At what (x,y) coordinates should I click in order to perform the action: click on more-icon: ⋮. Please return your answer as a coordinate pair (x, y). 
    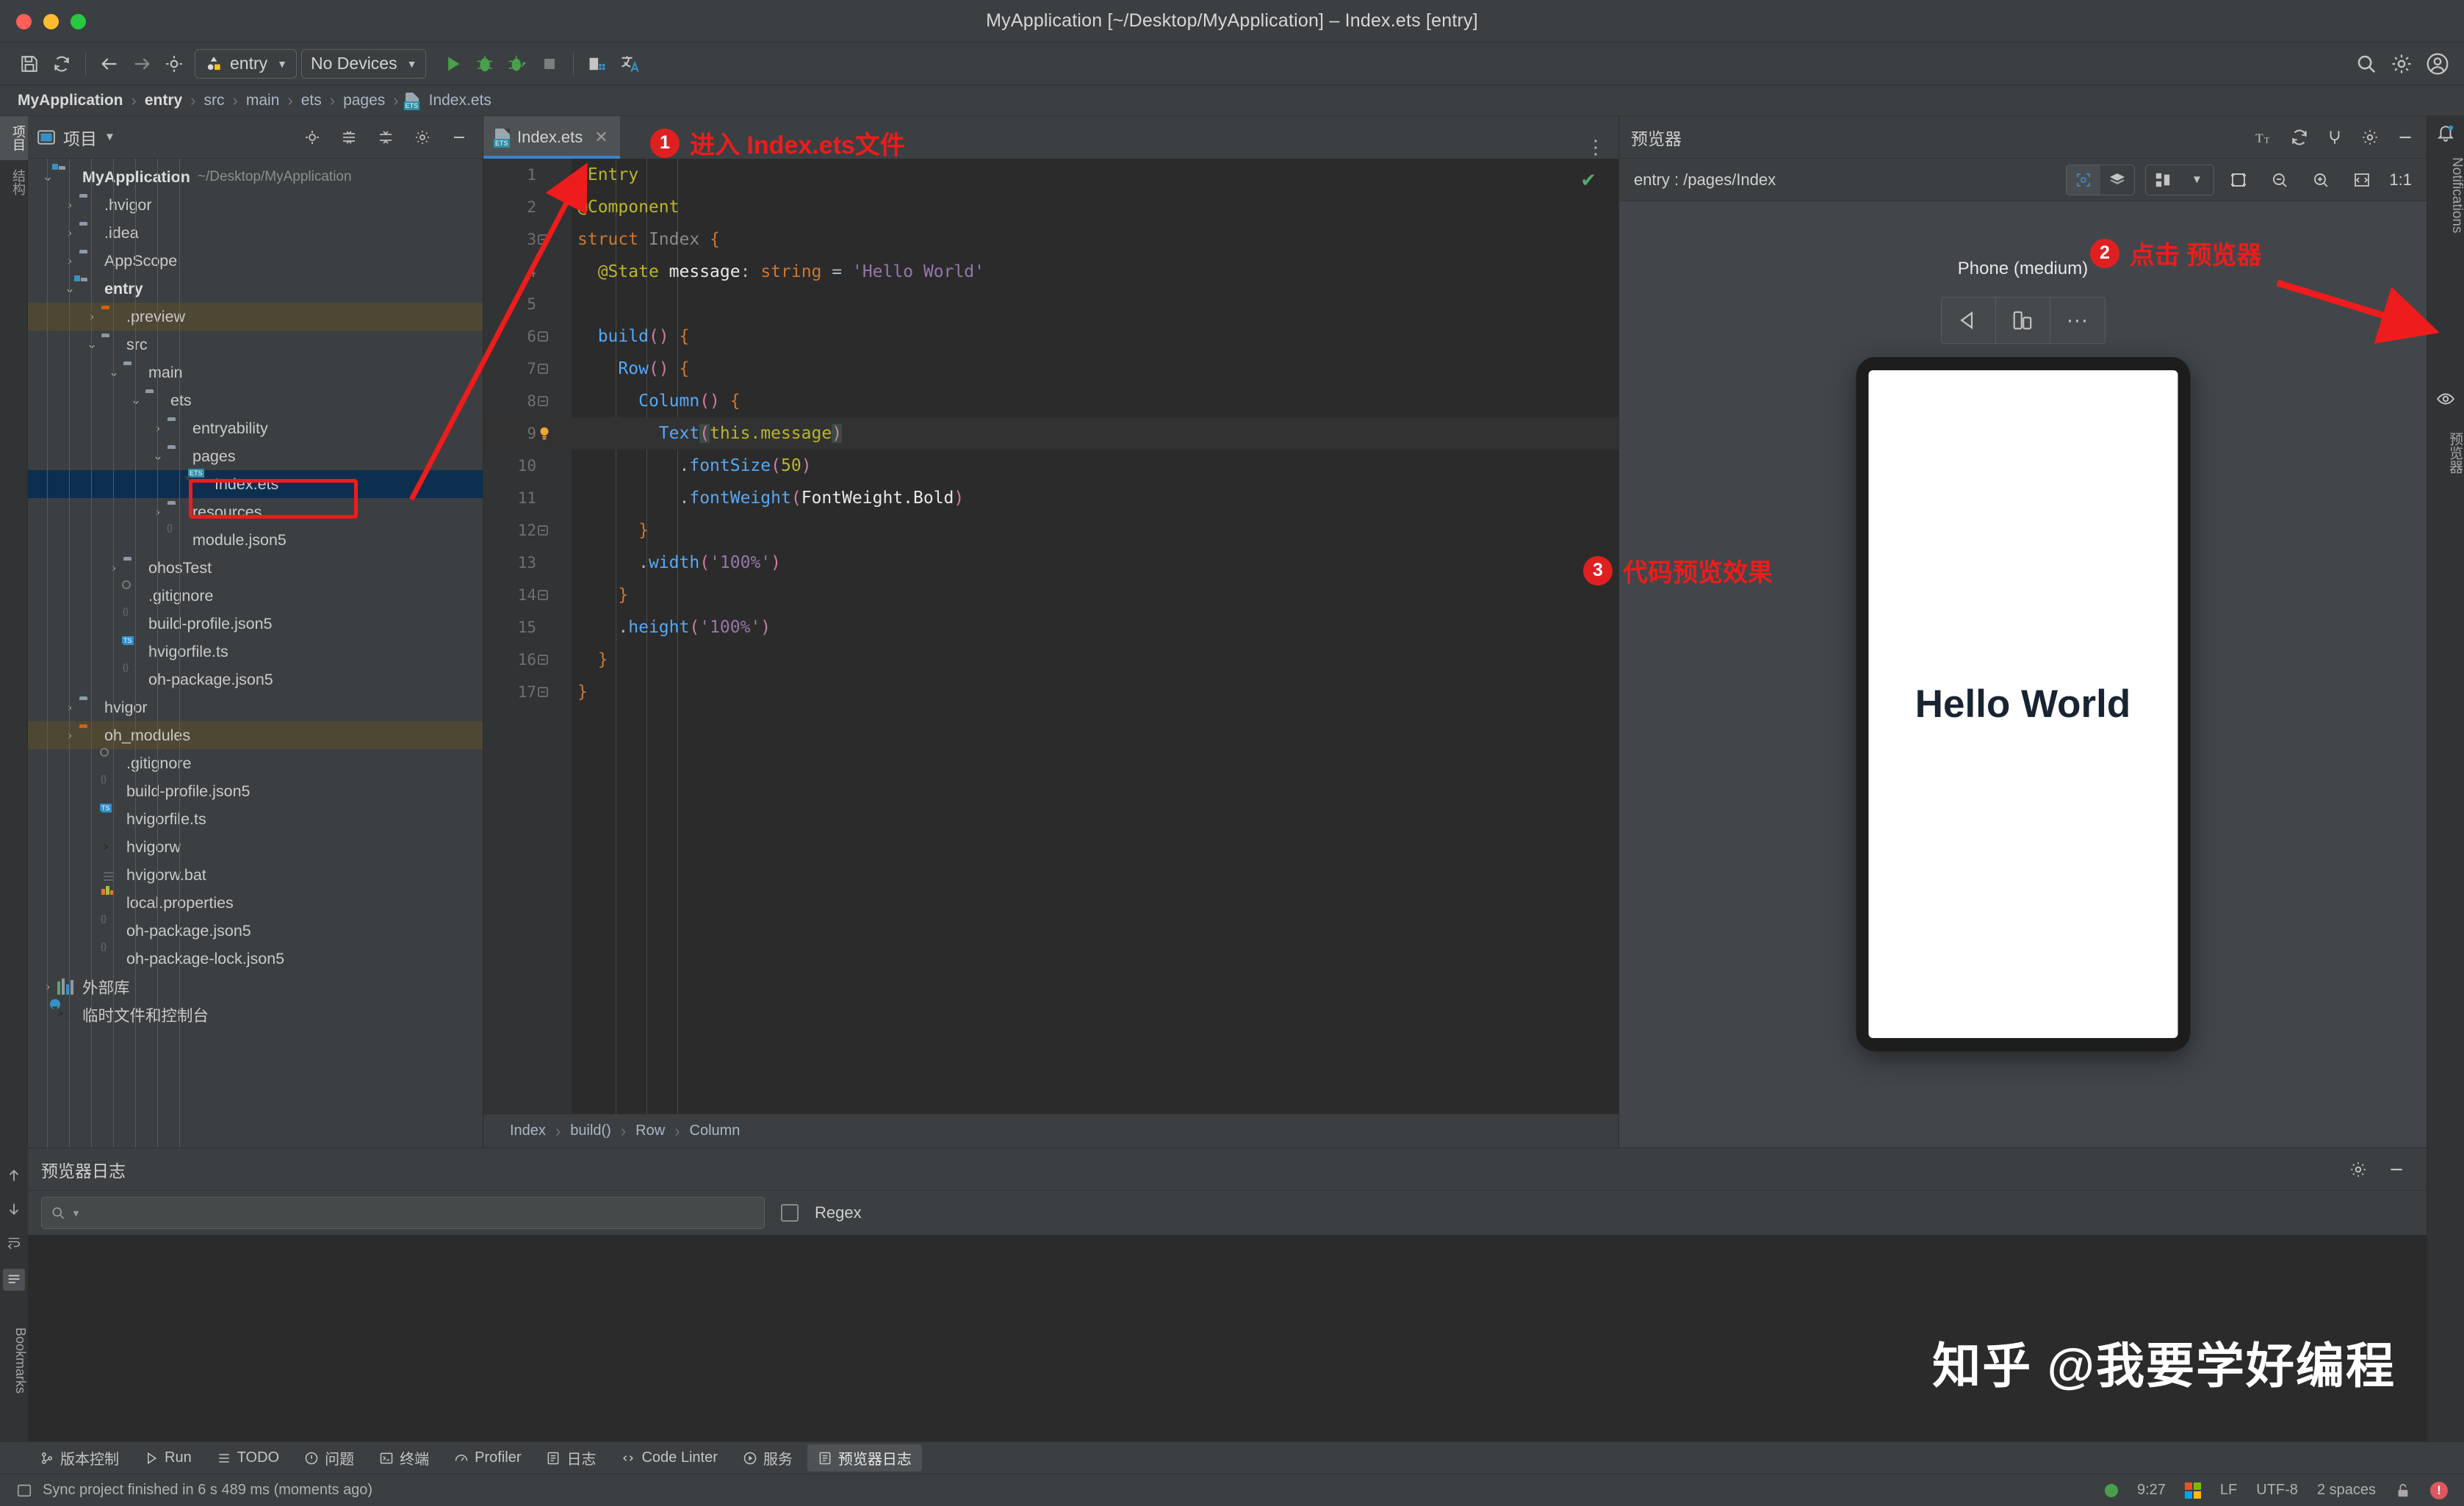
    Looking at the image, I should click on (1596, 147).